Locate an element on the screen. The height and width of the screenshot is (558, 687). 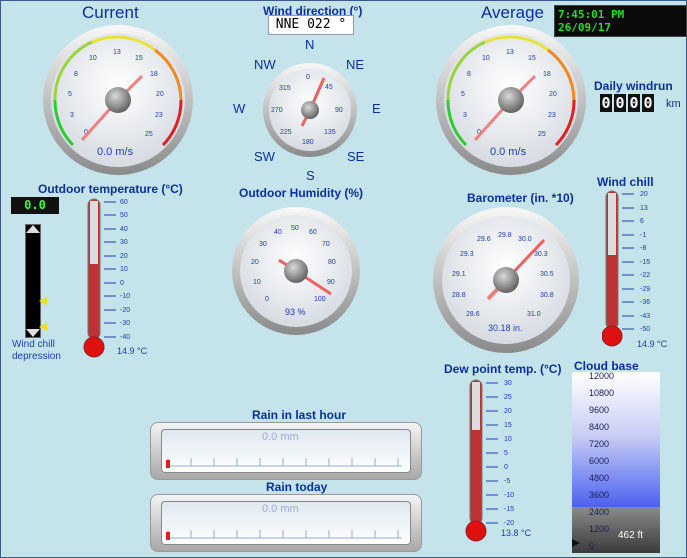
thermometer-empty-tube is located at coordinates (94, 232).